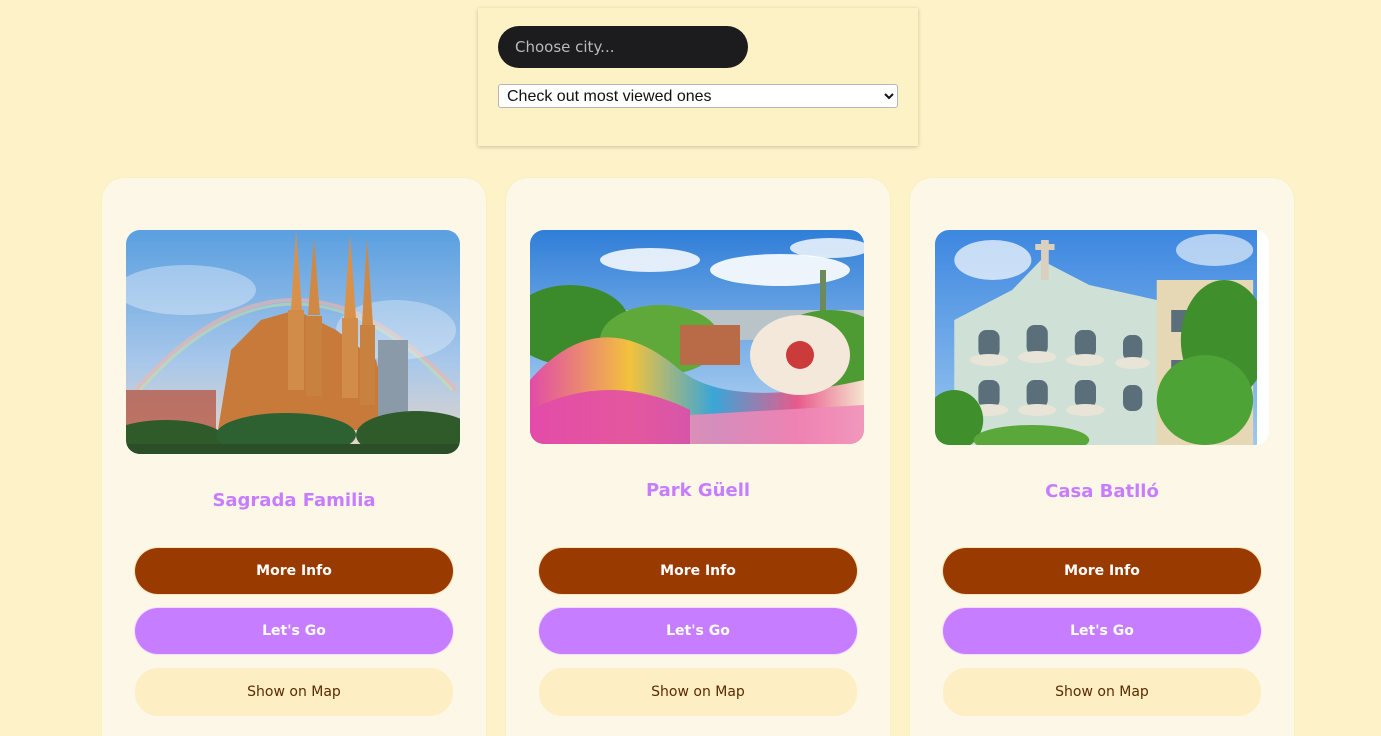  What do you see at coordinates (623, 47) in the screenshot?
I see `city-search-input` at bounding box center [623, 47].